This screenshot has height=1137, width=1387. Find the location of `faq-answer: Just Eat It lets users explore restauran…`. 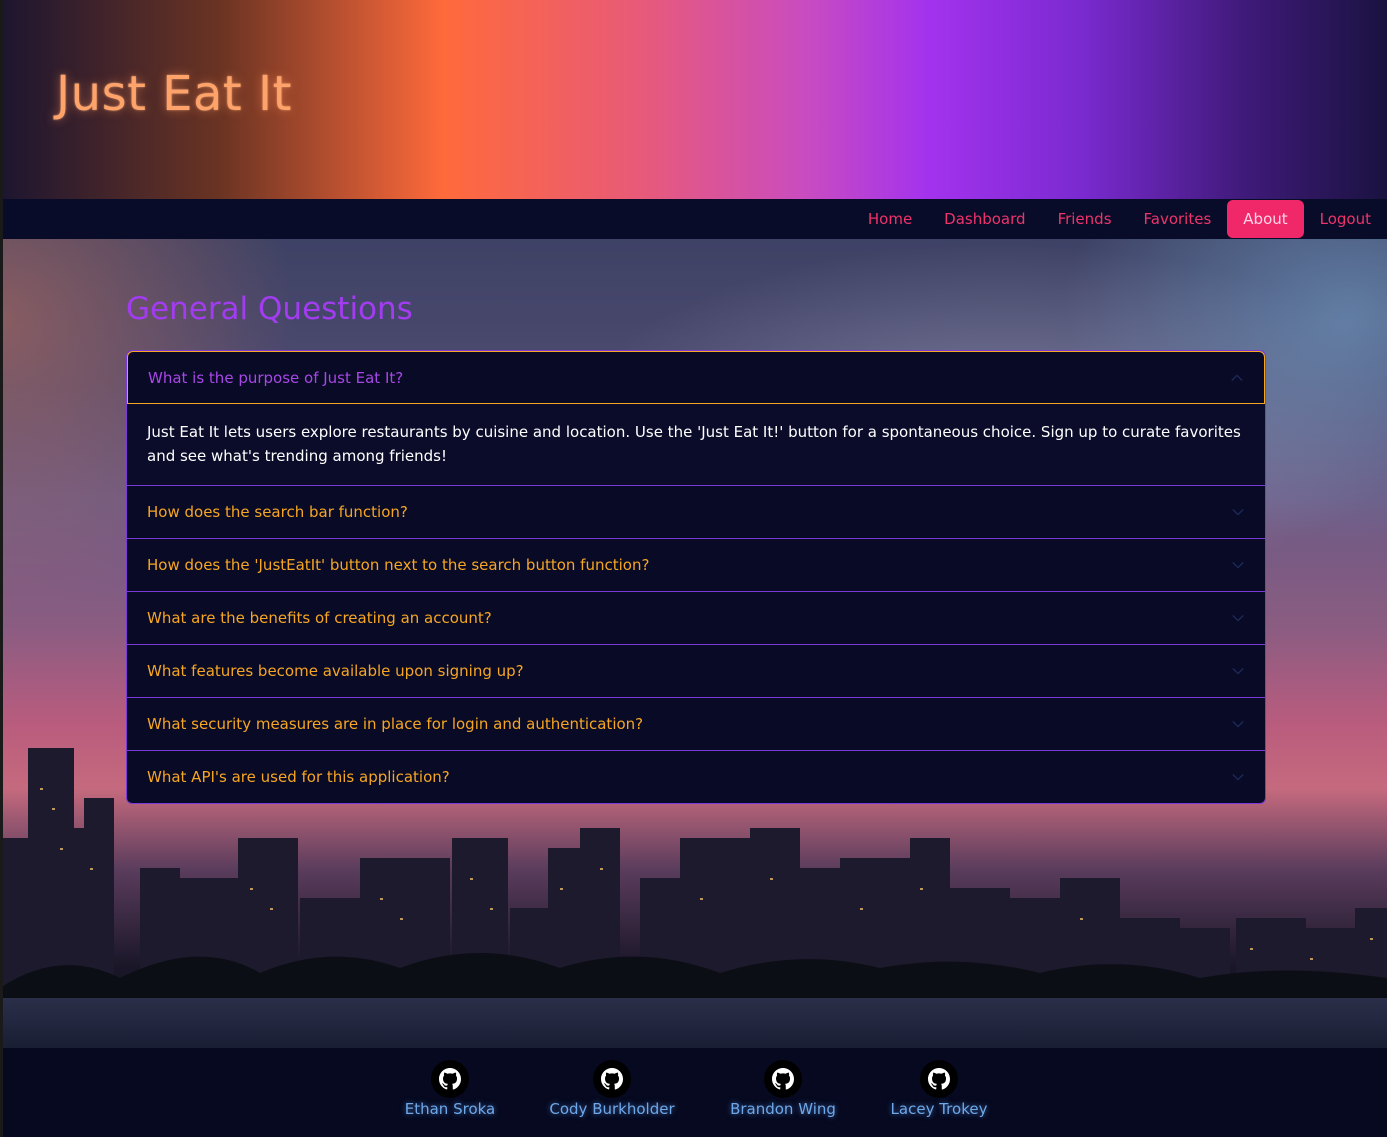

faq-answer: Just Eat It lets users explore restauran… is located at coordinates (696, 444).